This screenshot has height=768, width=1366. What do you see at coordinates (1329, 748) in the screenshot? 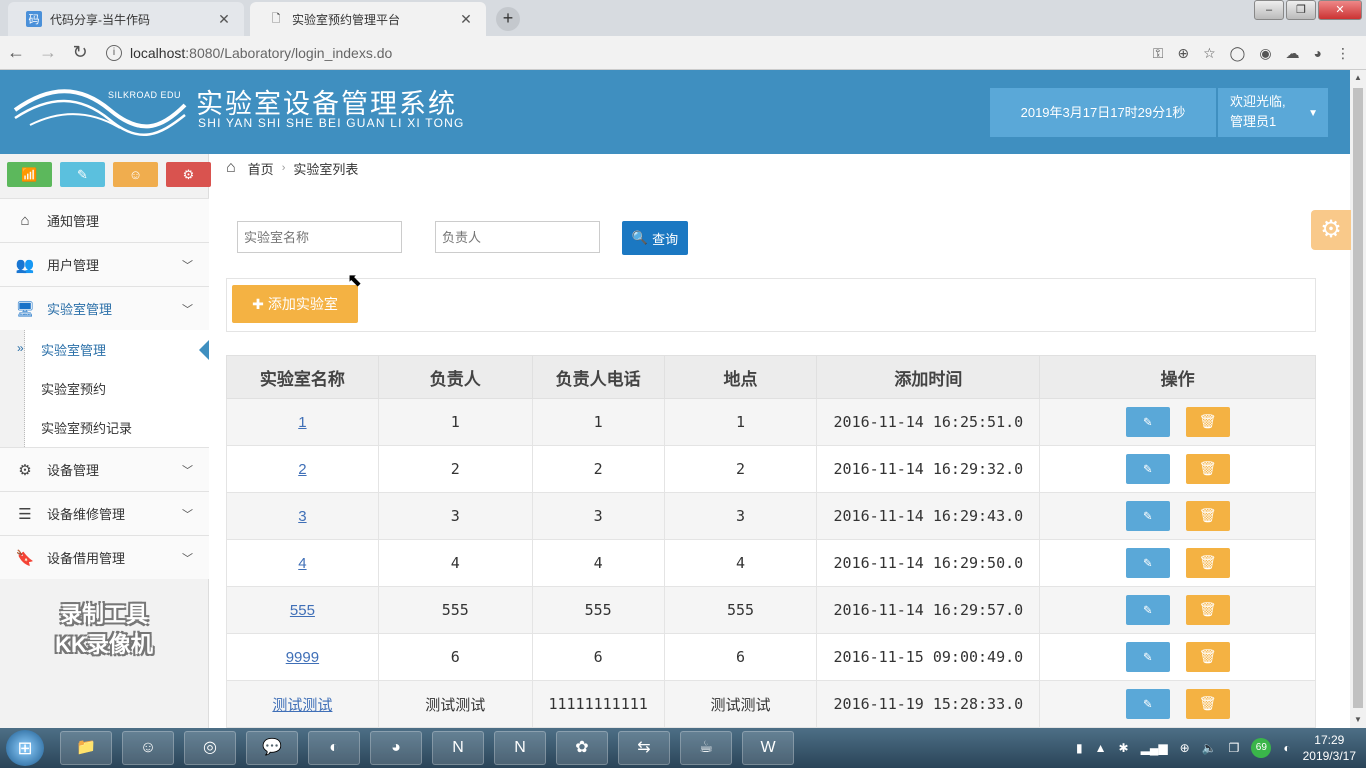
I see `clock: 17:29 2019/3/17` at bounding box center [1329, 748].